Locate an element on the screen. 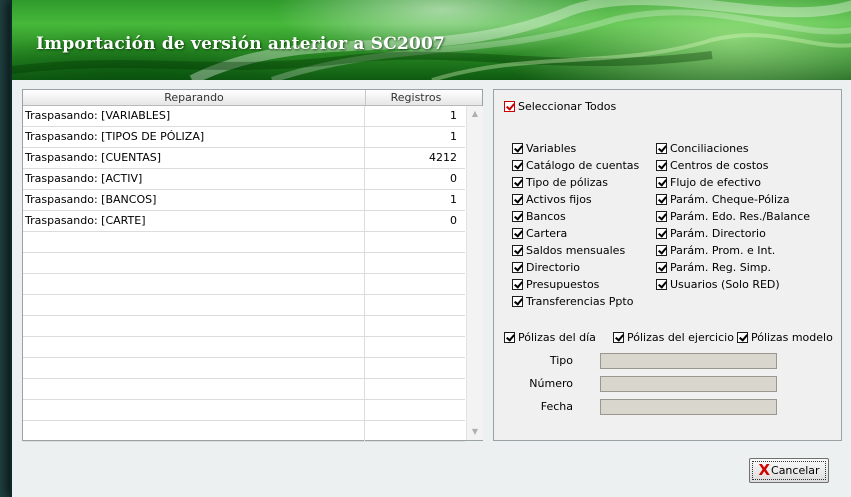 This screenshot has width=851, height=497. option-polizas-modelo-checkbox: Pólizas modelo is located at coordinates (785, 337).